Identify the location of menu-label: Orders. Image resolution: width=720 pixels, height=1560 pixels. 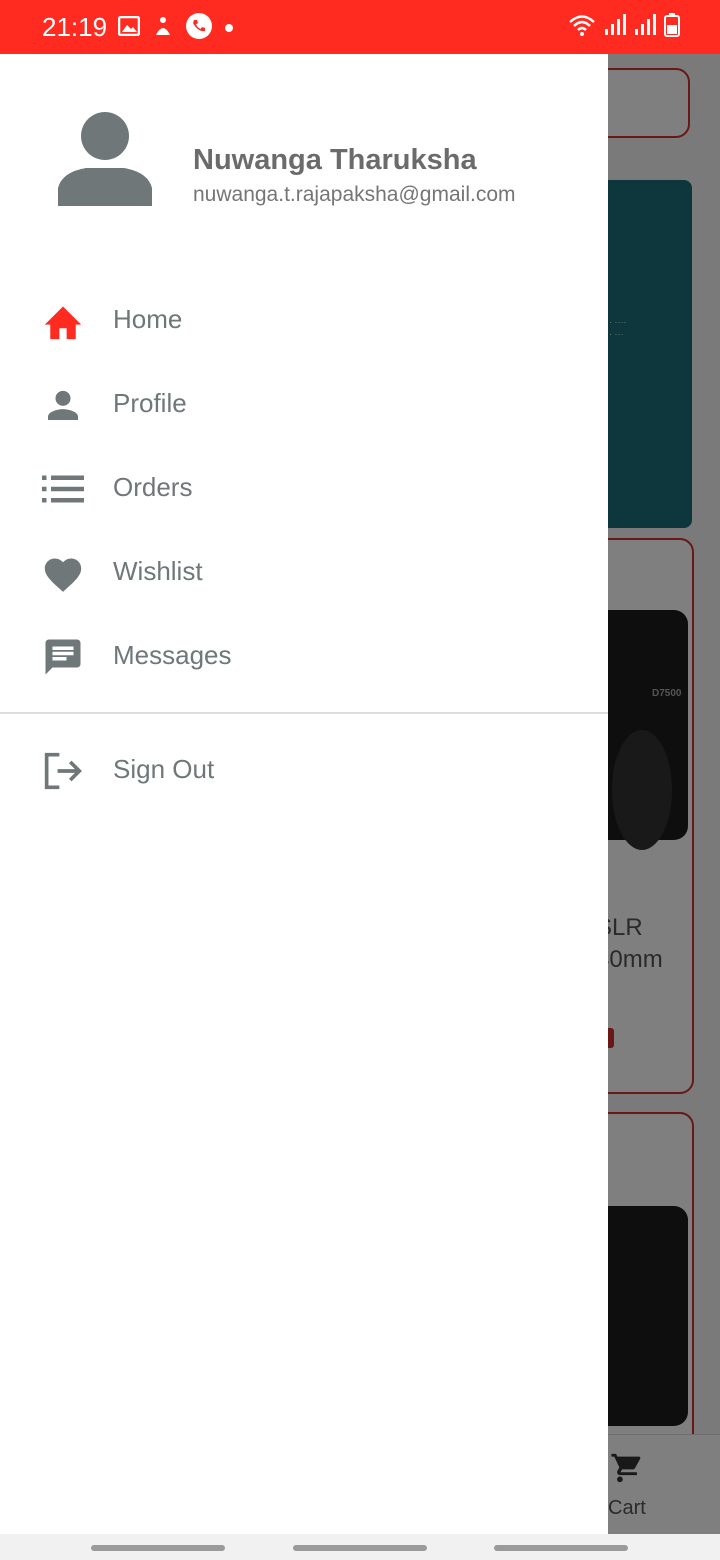
(153, 487).